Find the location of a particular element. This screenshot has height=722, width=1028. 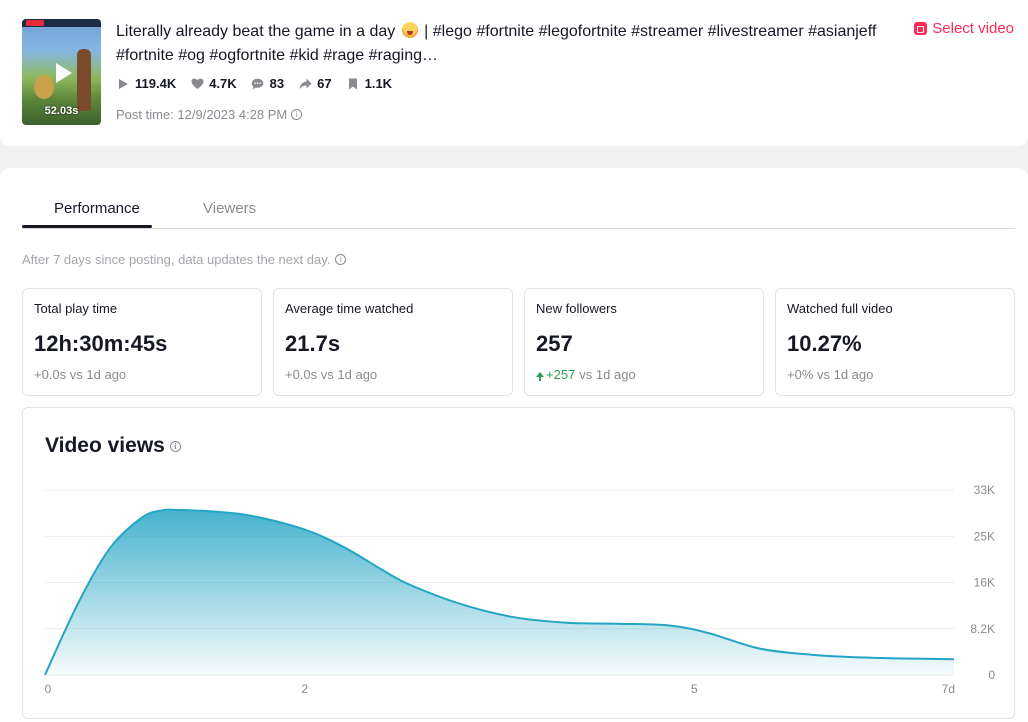

likes-count: 4.7K is located at coordinates (223, 83).